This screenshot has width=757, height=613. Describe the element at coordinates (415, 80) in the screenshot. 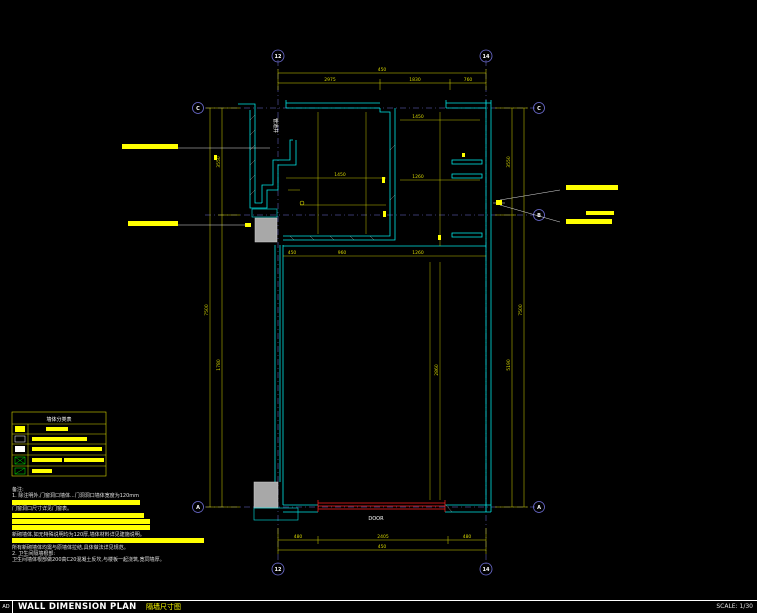

I see `top-dim-seg-2: 1830` at that location.